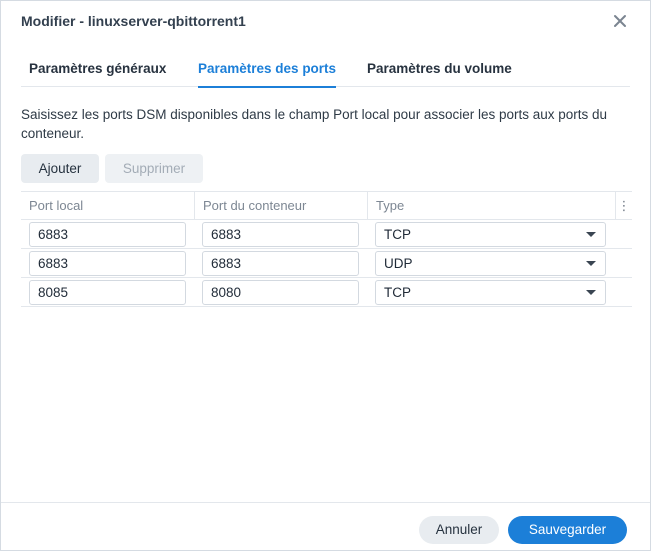 This screenshot has width=651, height=551. What do you see at coordinates (491, 206) in the screenshot?
I see `column-header-type: Type` at bounding box center [491, 206].